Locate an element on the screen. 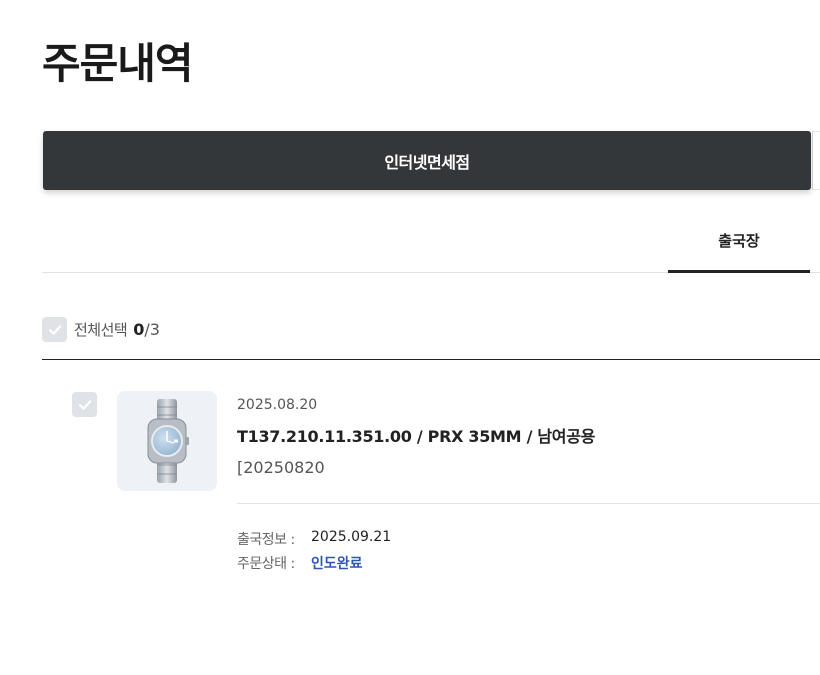 This screenshot has height=675, width=820. total-count: /3 is located at coordinates (152, 329).